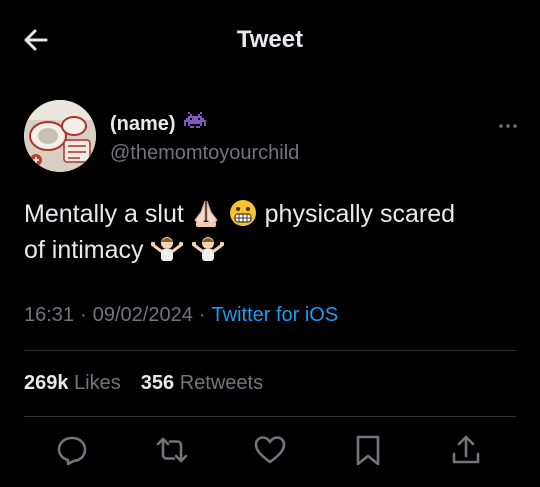 The image size is (540, 487). What do you see at coordinates (104, 214) in the screenshot?
I see `tweet-text-part: Mentally a slut` at bounding box center [104, 214].